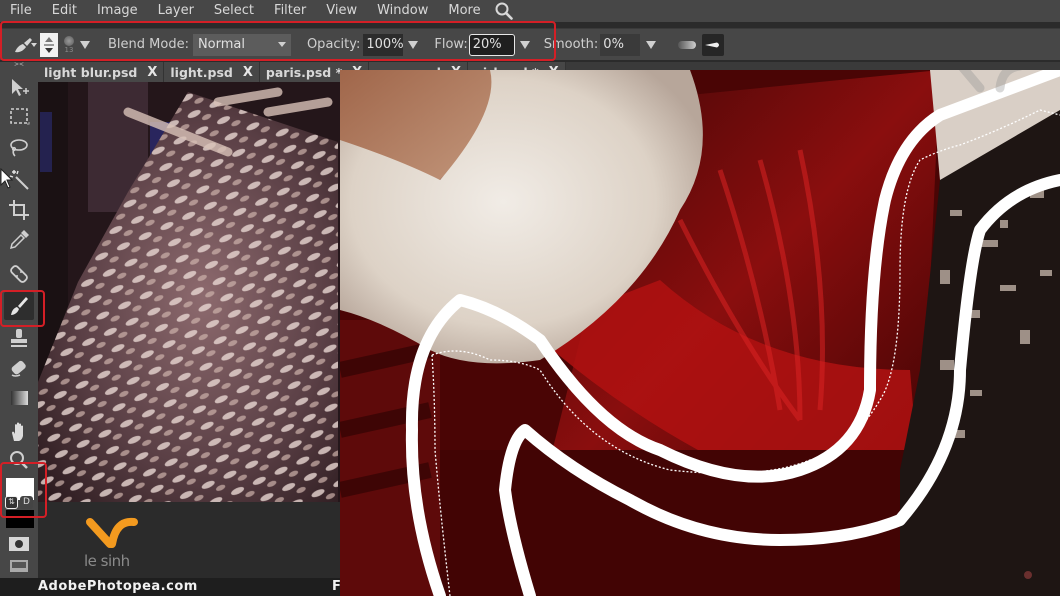 This screenshot has height=596, width=1060. I want to click on gradient-tool, so click(19, 398).